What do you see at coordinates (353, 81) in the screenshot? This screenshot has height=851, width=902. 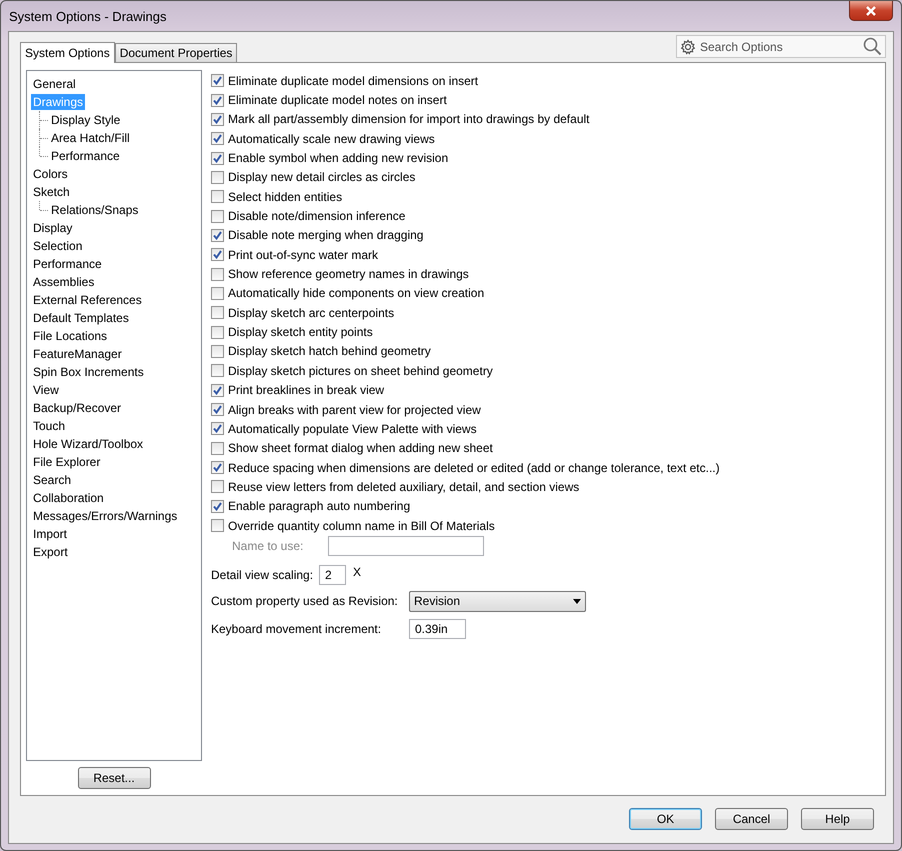 I see `checkbox-label: Eliminate duplicate model dimensions on insert` at bounding box center [353, 81].